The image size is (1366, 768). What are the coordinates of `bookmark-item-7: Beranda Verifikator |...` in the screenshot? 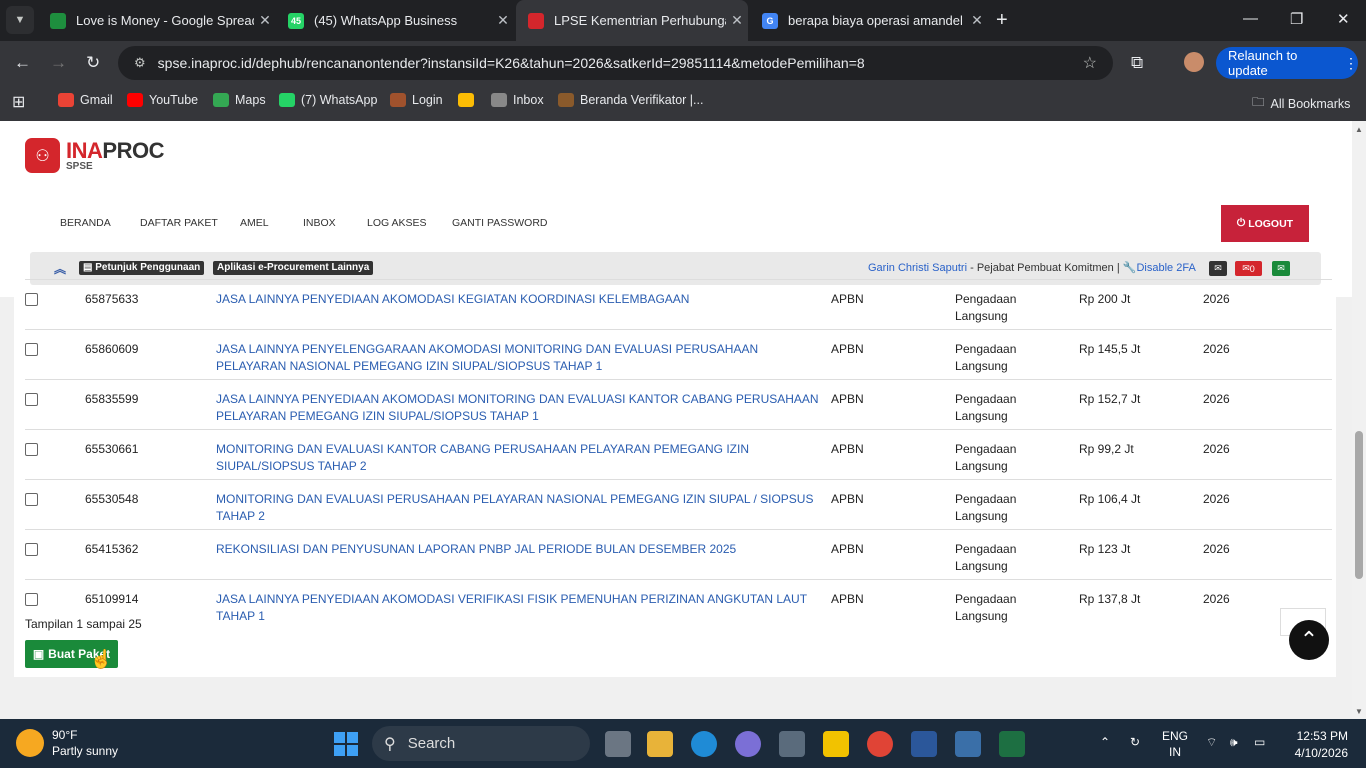 It's located at (630, 100).